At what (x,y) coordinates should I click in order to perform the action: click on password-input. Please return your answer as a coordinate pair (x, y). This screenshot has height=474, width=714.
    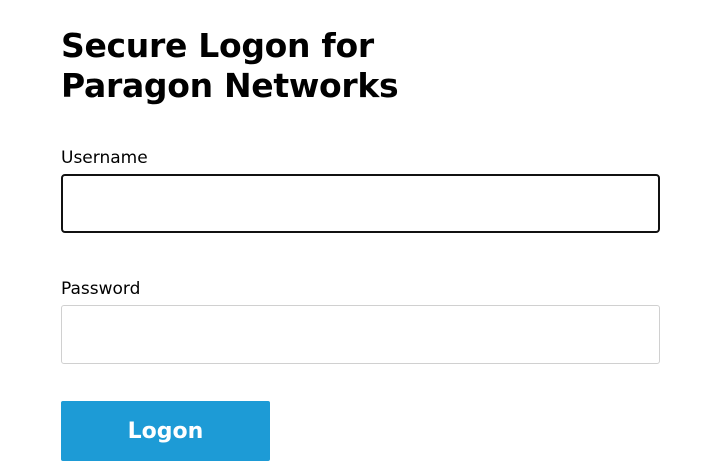
    Looking at the image, I should click on (360, 334).